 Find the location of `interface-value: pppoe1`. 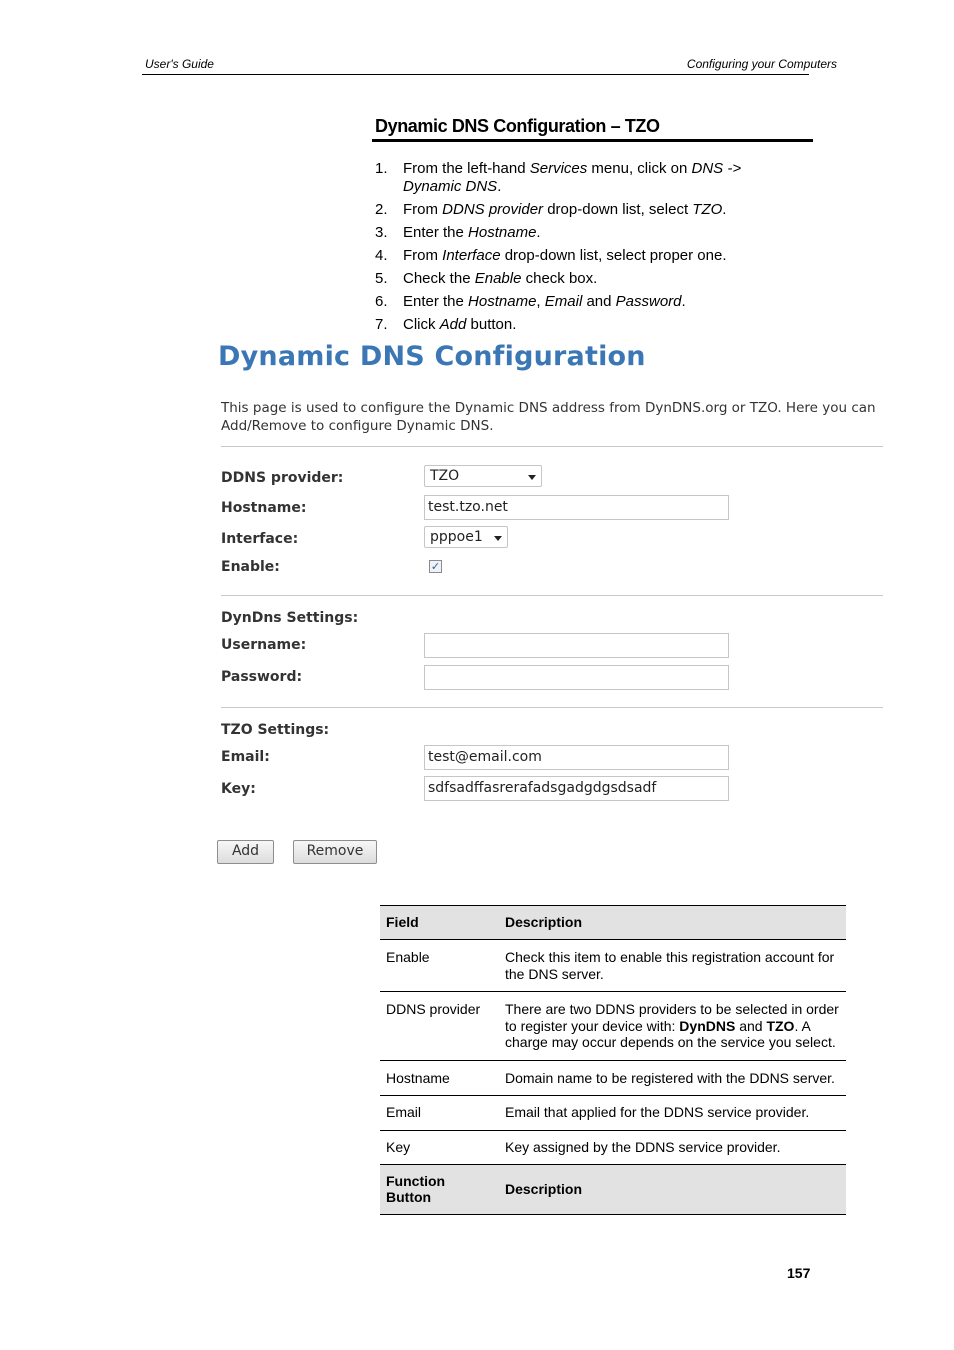

interface-value: pppoe1 is located at coordinates (456, 537).